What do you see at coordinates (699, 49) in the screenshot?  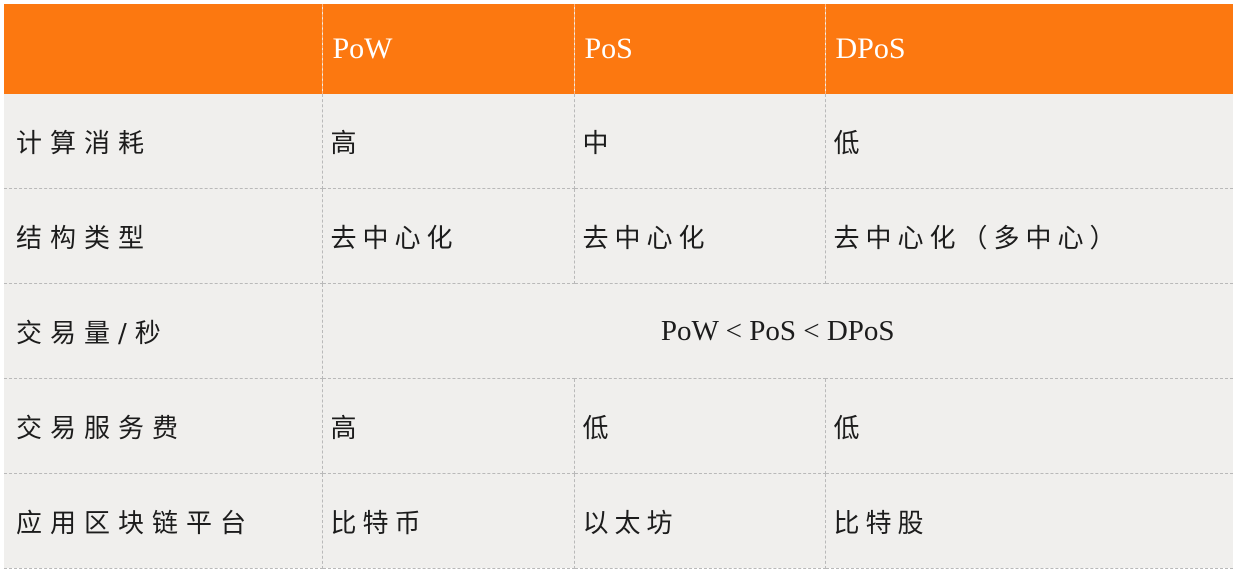 I see `header-cell-pos: PoS` at bounding box center [699, 49].